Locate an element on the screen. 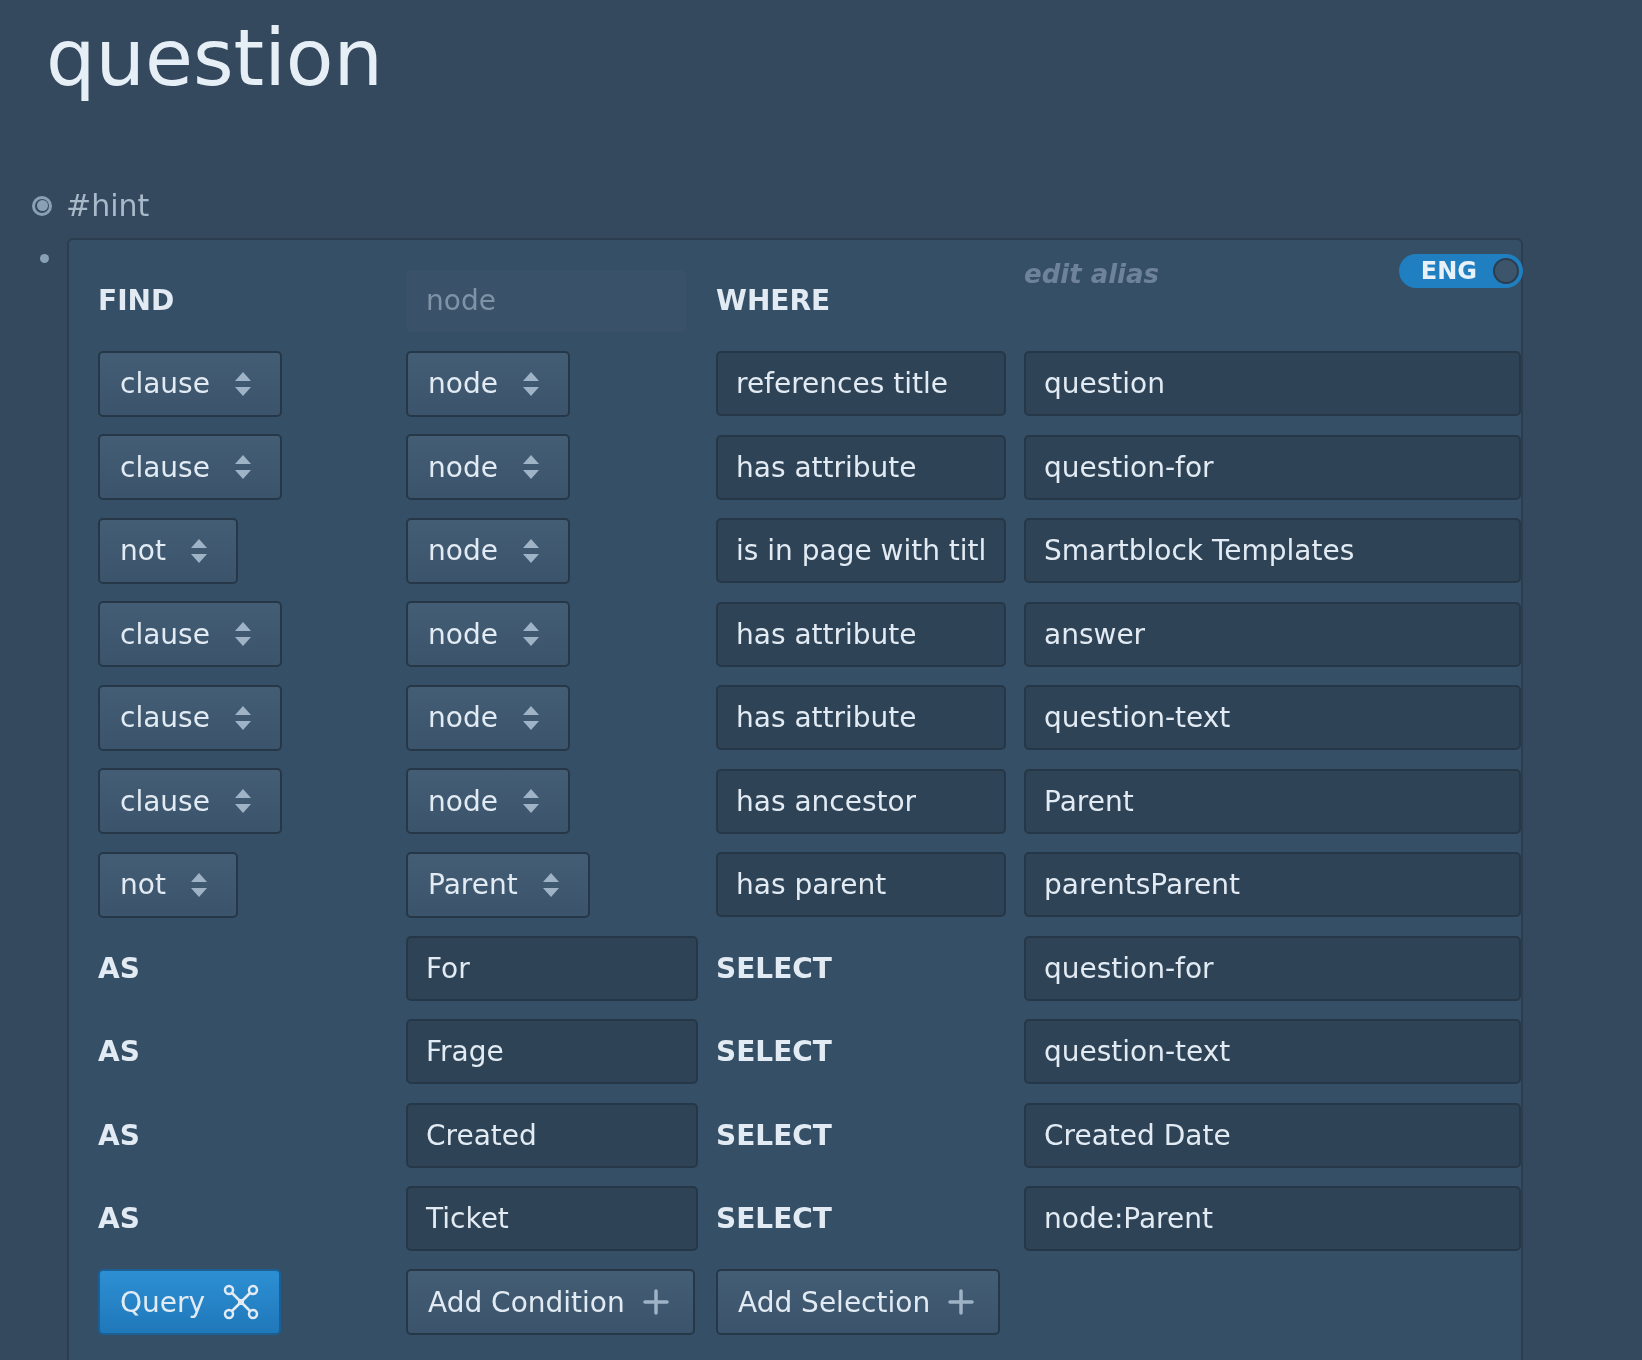  value-field: answer is located at coordinates (1272, 634).